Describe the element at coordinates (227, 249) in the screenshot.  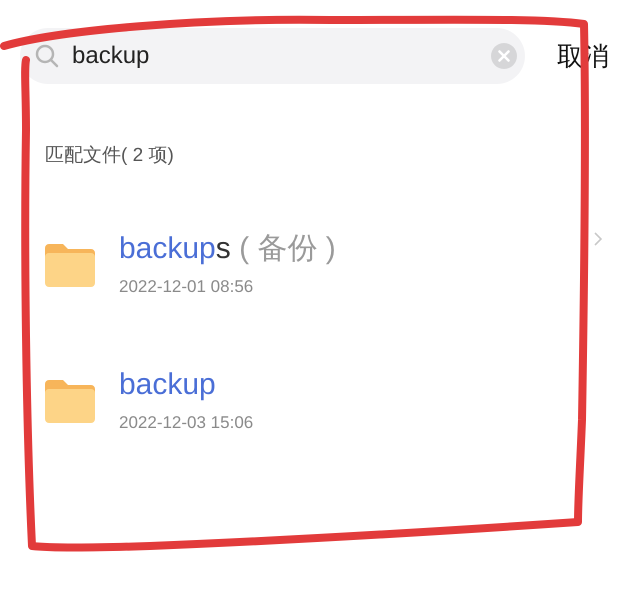
I see `file-name: backups ( 备份 )` at that location.